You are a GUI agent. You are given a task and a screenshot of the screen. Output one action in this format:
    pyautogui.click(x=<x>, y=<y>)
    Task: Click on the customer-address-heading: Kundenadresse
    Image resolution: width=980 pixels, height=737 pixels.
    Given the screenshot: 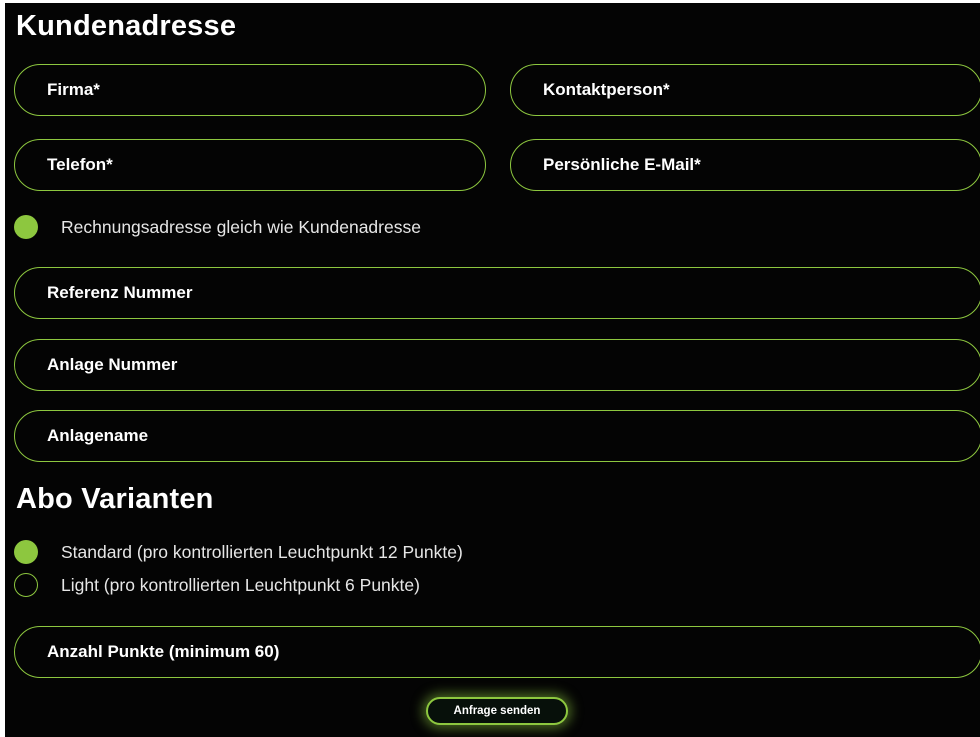 What is the action you would take?
    pyautogui.click(x=126, y=26)
    